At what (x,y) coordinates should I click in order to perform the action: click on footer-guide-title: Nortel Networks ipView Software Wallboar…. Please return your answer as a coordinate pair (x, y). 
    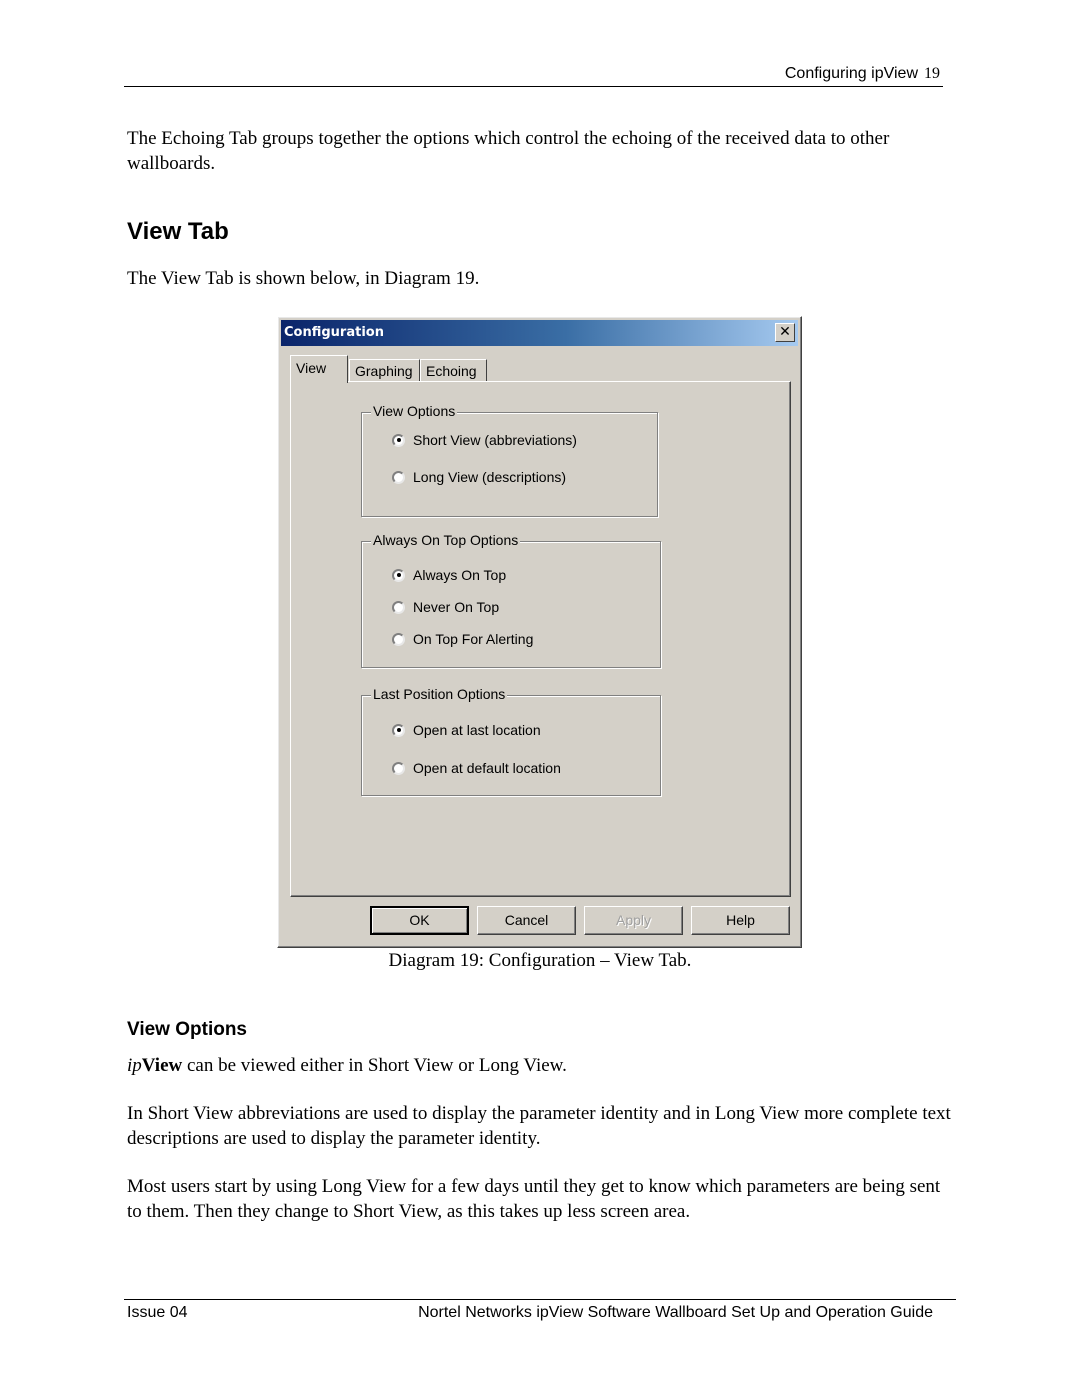
    Looking at the image, I should click on (675, 1312).